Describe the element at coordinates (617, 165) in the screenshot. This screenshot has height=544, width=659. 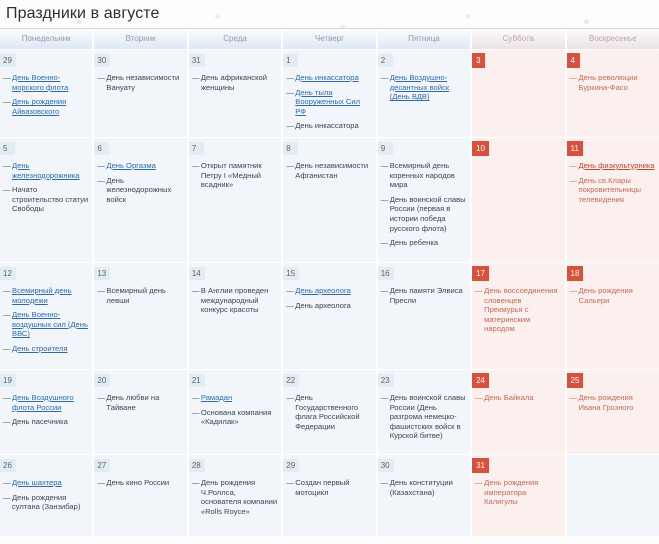
I see `event-link: День физкультурника` at that location.